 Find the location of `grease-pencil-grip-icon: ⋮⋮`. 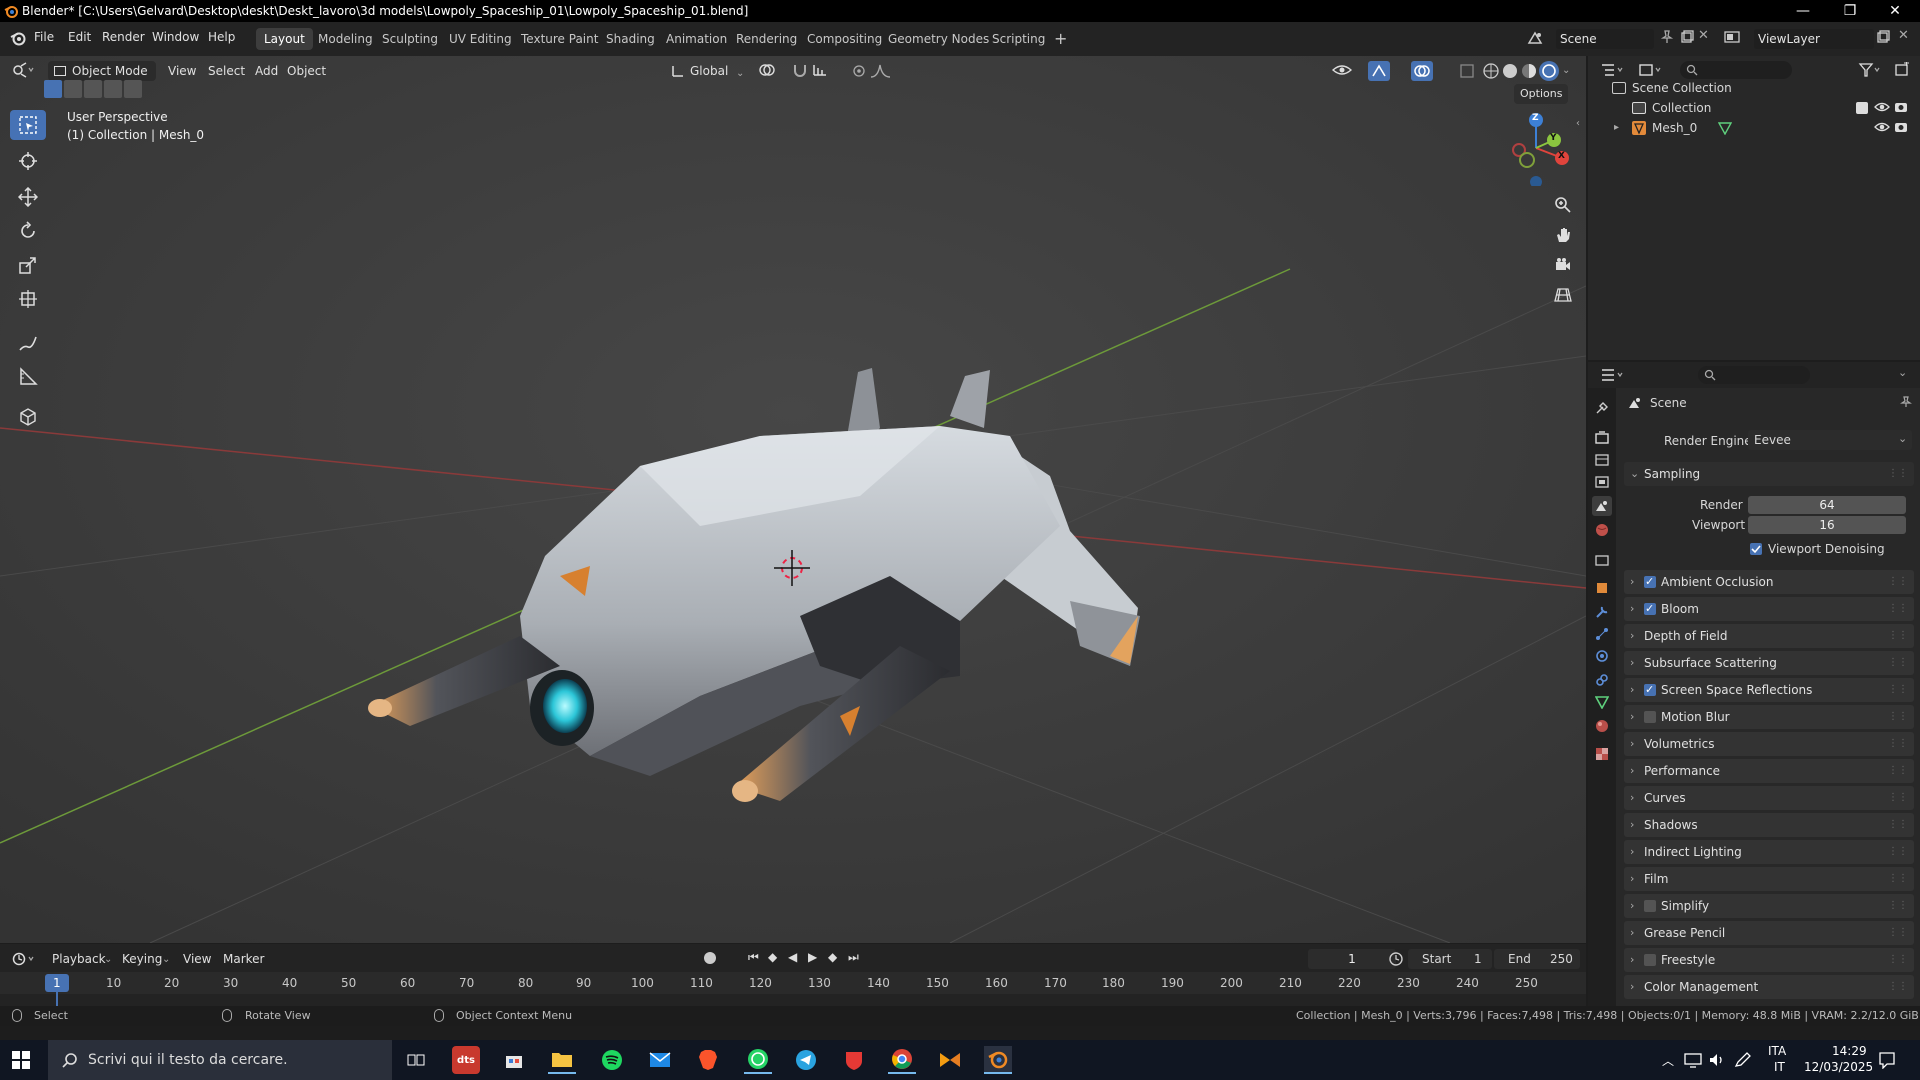

grease-pencil-grip-icon: ⋮⋮ is located at coordinates (1898, 933).